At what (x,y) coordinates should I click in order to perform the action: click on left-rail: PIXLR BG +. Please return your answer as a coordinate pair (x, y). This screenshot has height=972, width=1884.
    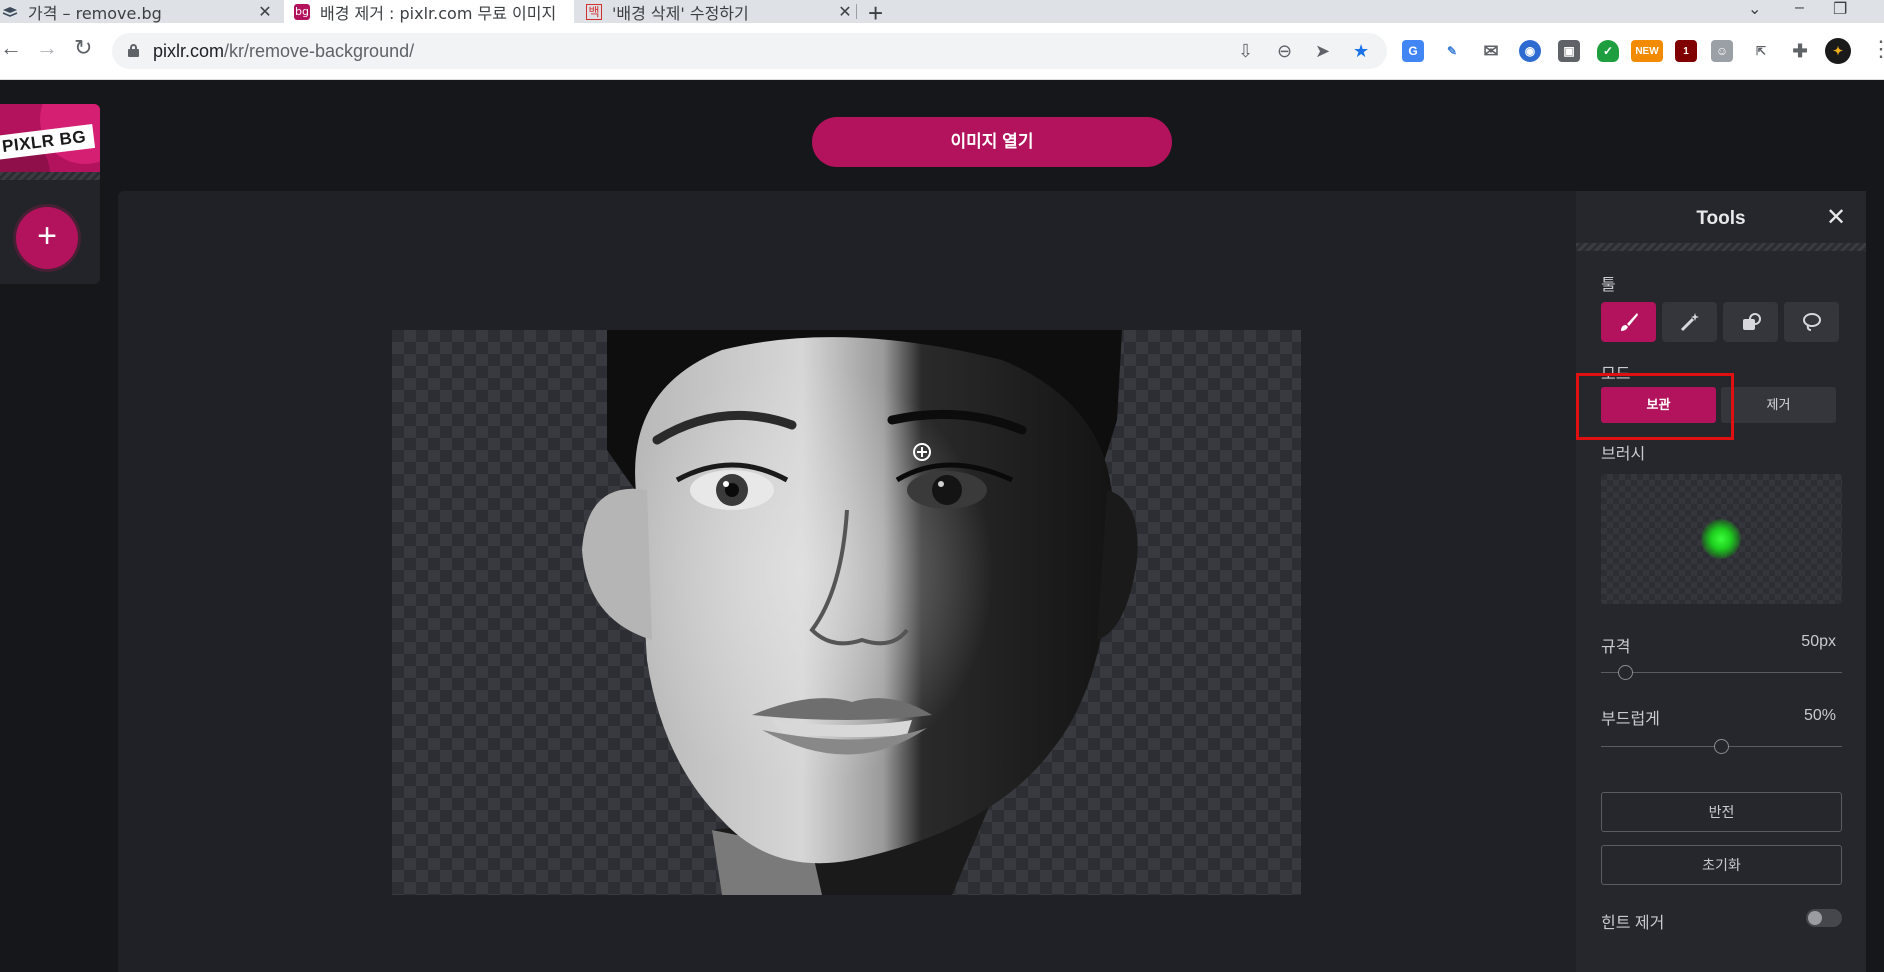
    Looking at the image, I should click on (50, 194).